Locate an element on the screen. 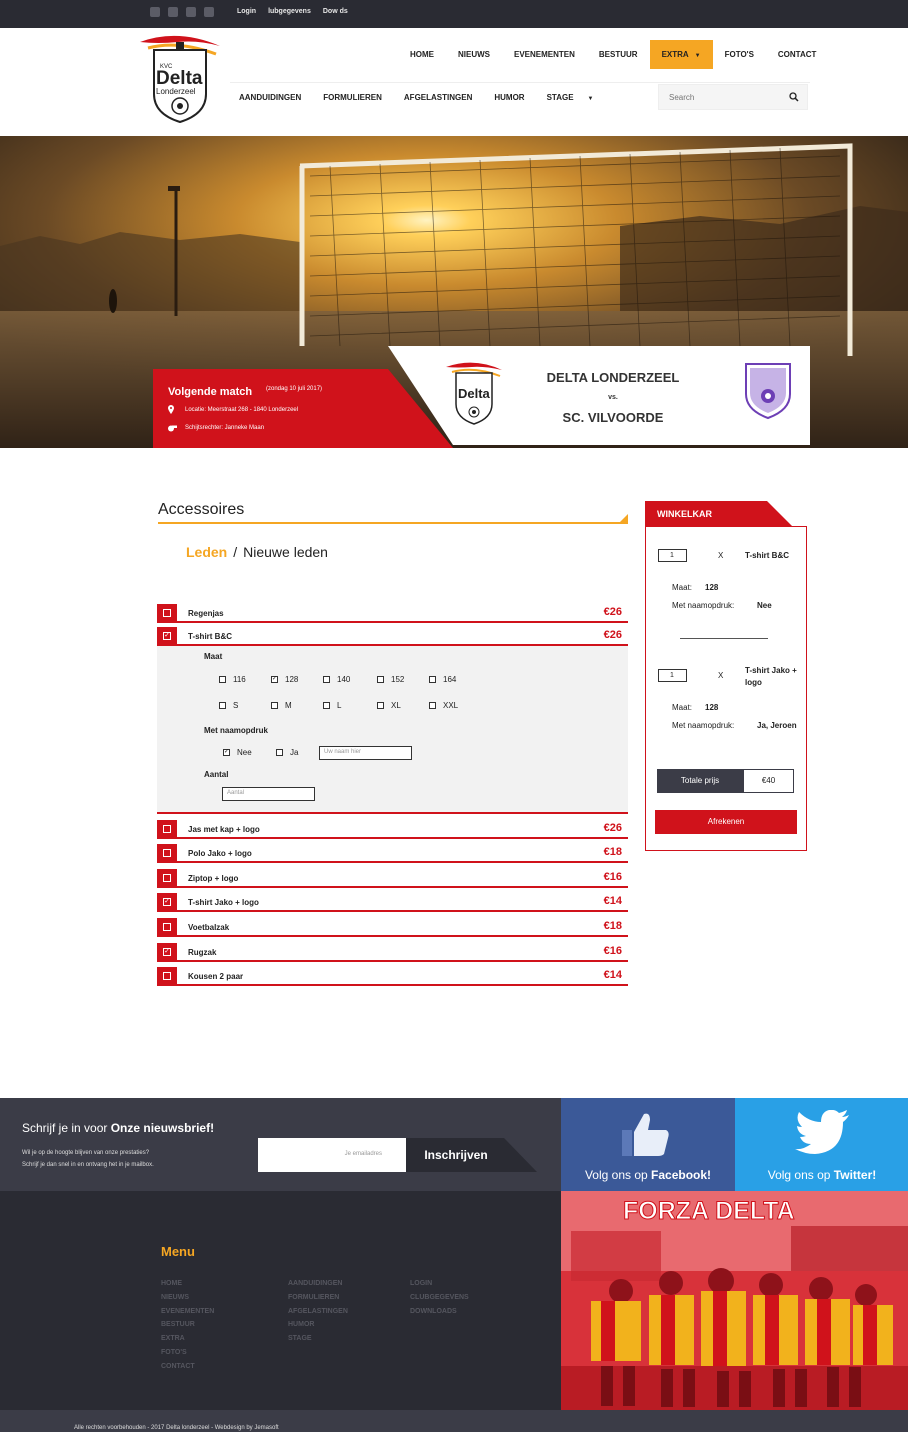 The image size is (908, 1432). size-option: 140 is located at coordinates (336, 679).